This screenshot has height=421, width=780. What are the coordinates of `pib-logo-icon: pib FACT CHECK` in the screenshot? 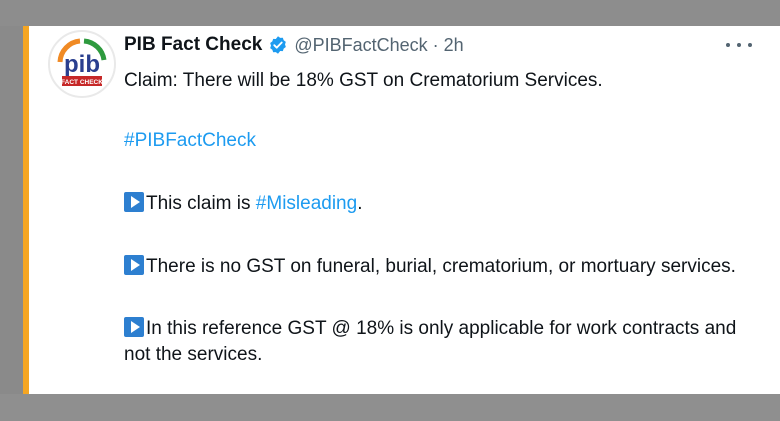 It's located at (82, 62).